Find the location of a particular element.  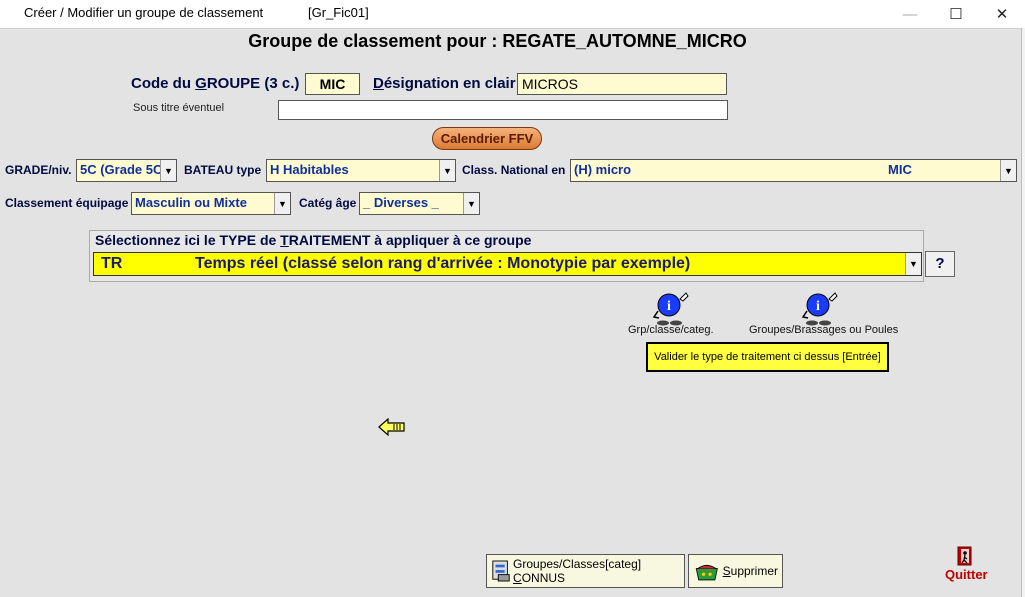

classement-equipage-label: Classement équipage is located at coordinates (67, 203).